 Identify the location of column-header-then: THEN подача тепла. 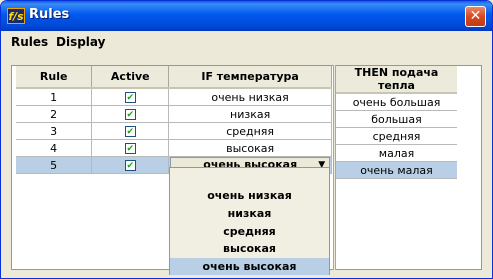
(396, 80).